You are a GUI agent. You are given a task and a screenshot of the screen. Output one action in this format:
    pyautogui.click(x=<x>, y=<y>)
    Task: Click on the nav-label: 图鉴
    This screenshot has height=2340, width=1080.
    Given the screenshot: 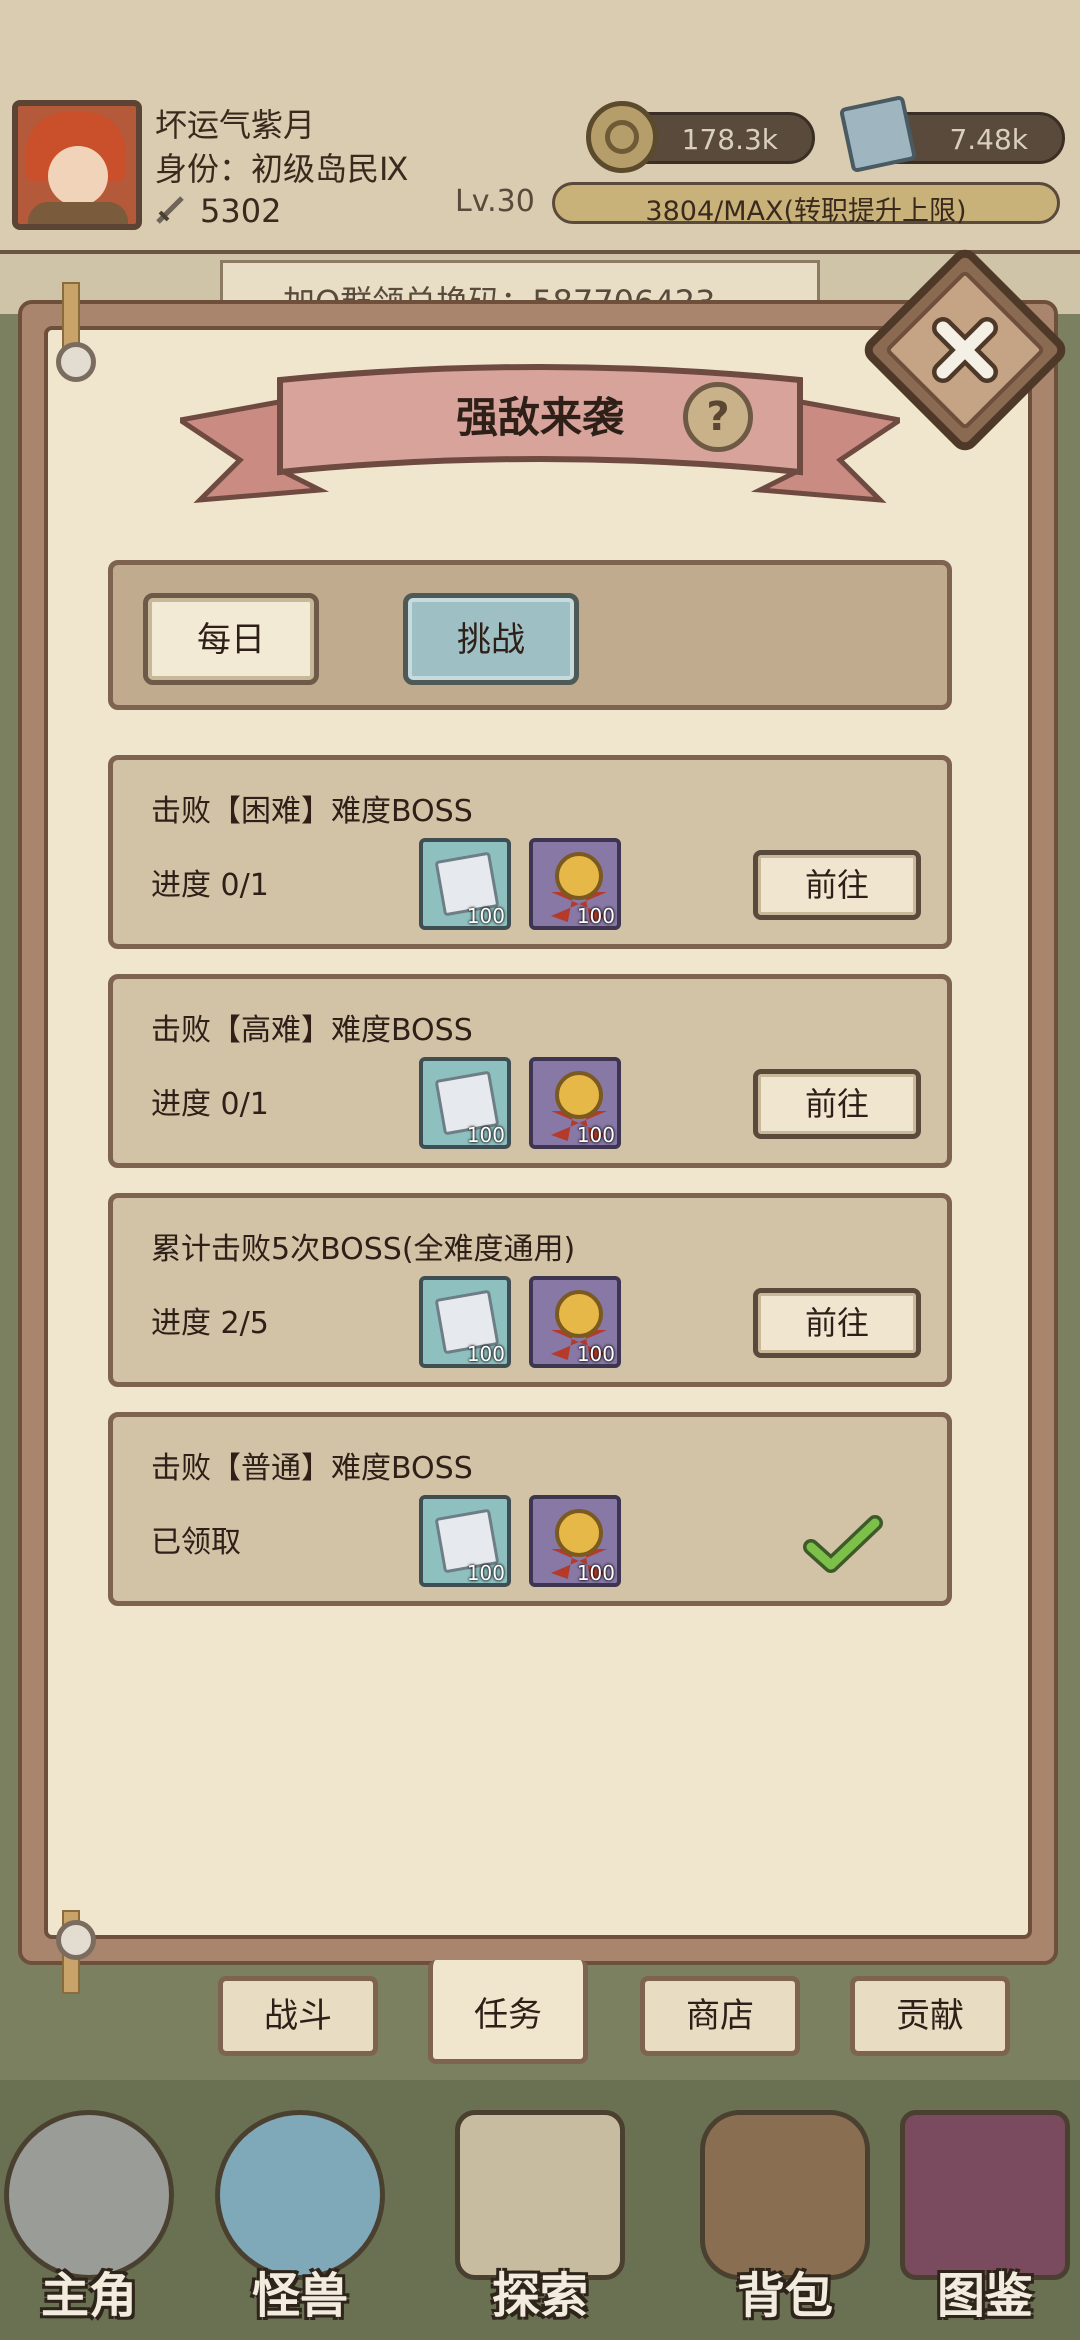 What is the action you would take?
    pyautogui.click(x=984, y=2296)
    